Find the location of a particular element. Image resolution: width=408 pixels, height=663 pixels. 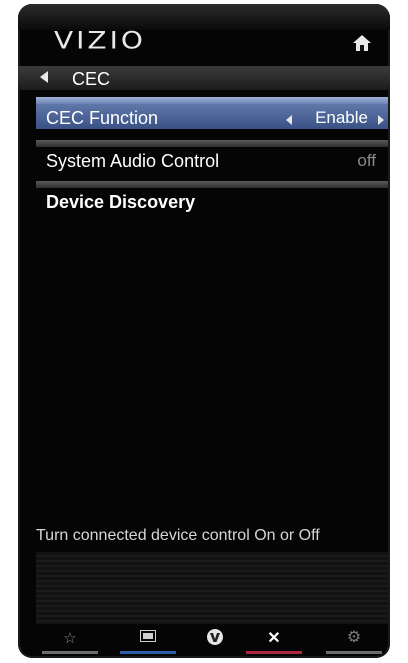

vizio-button is located at coordinates (215, 639).